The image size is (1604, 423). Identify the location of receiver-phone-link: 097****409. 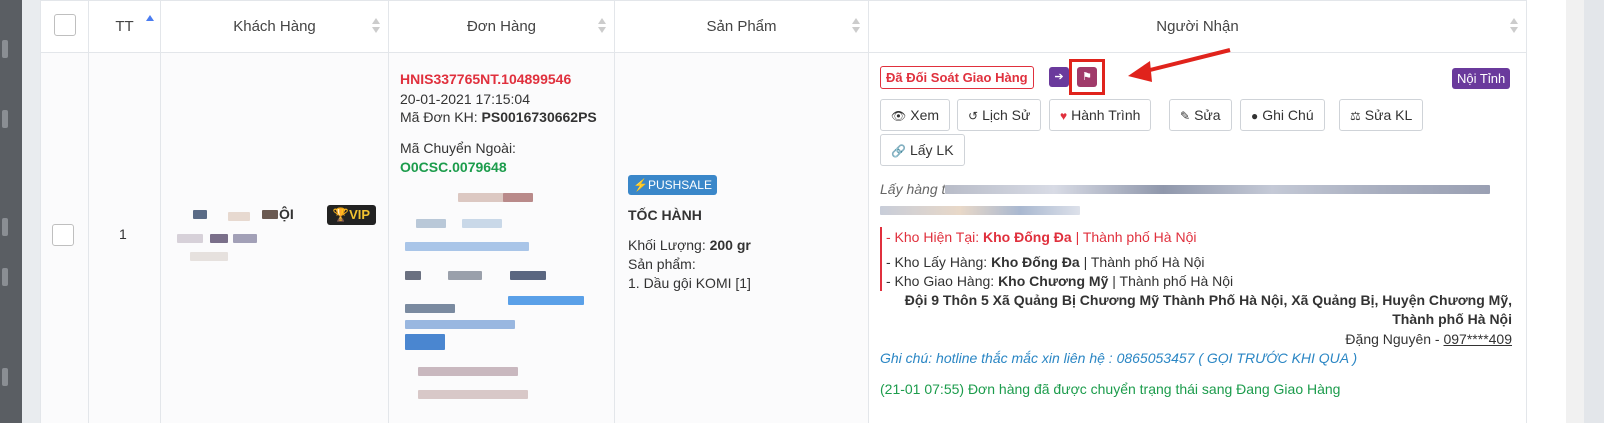
(1477, 339).